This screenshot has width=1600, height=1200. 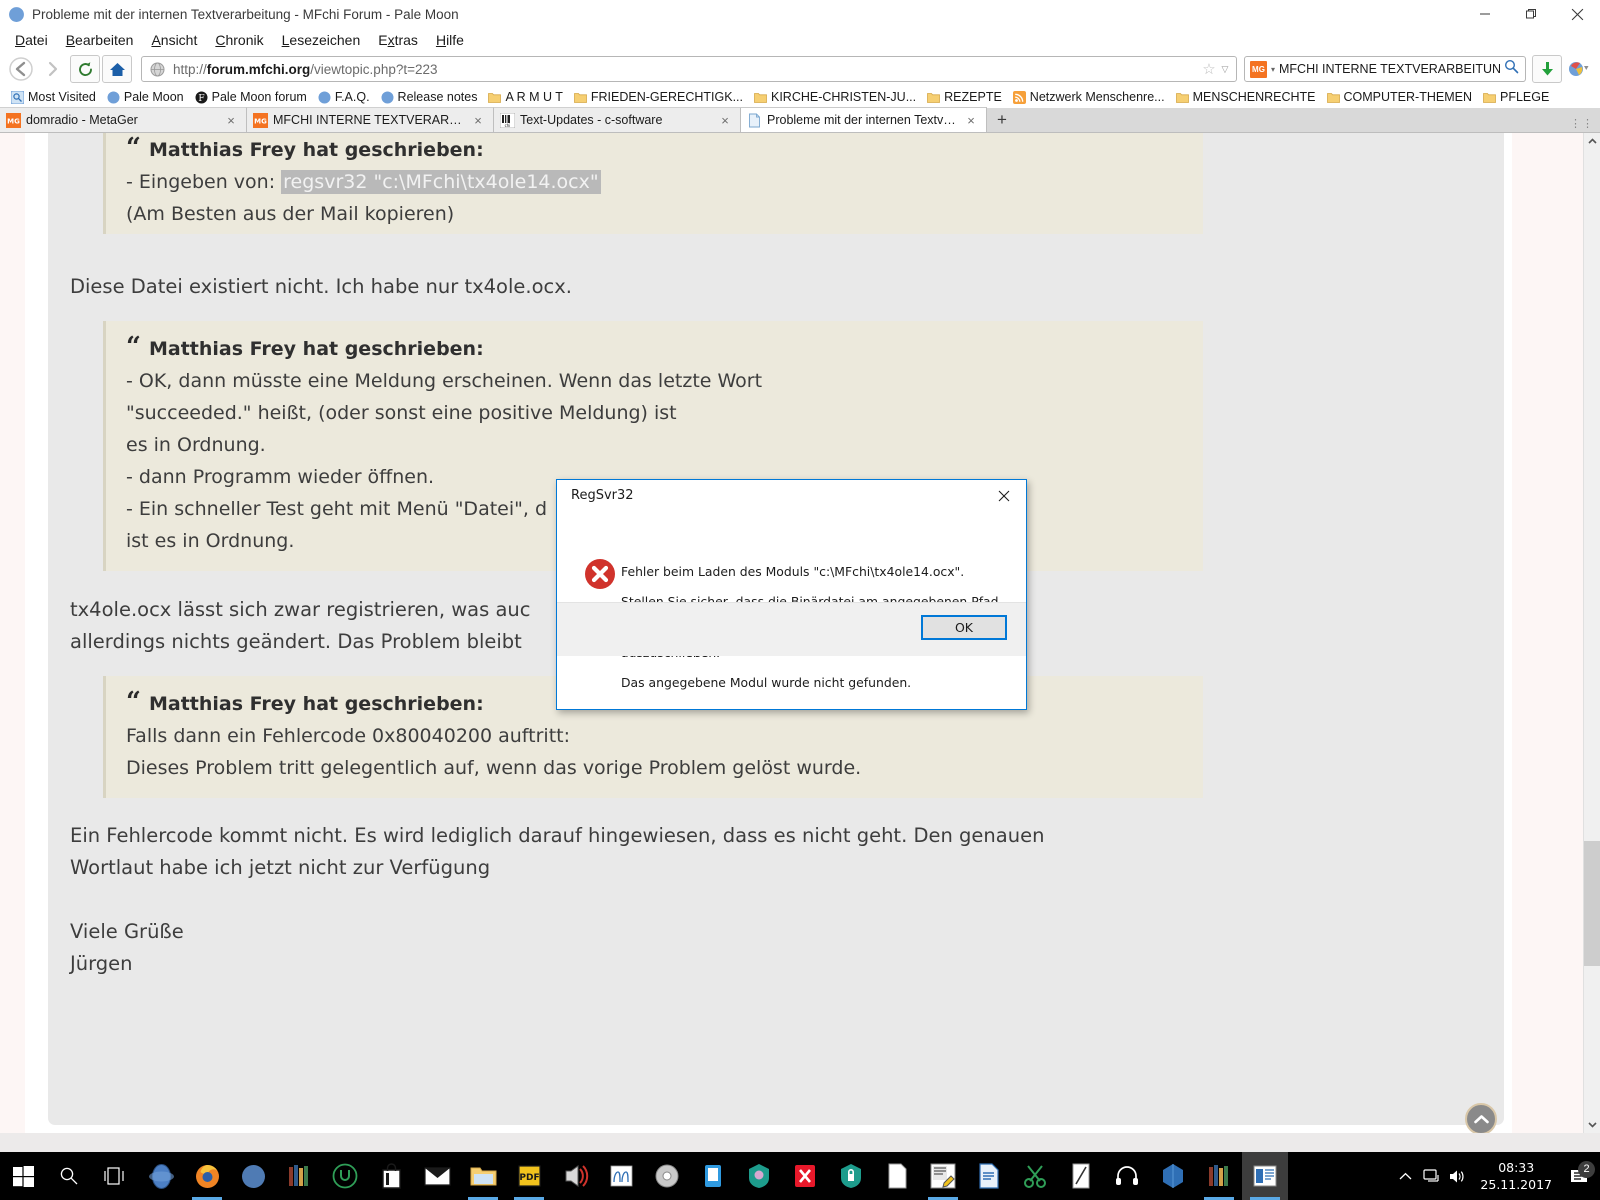 What do you see at coordinates (575, 1176) in the screenshot?
I see `audacity-icon` at bounding box center [575, 1176].